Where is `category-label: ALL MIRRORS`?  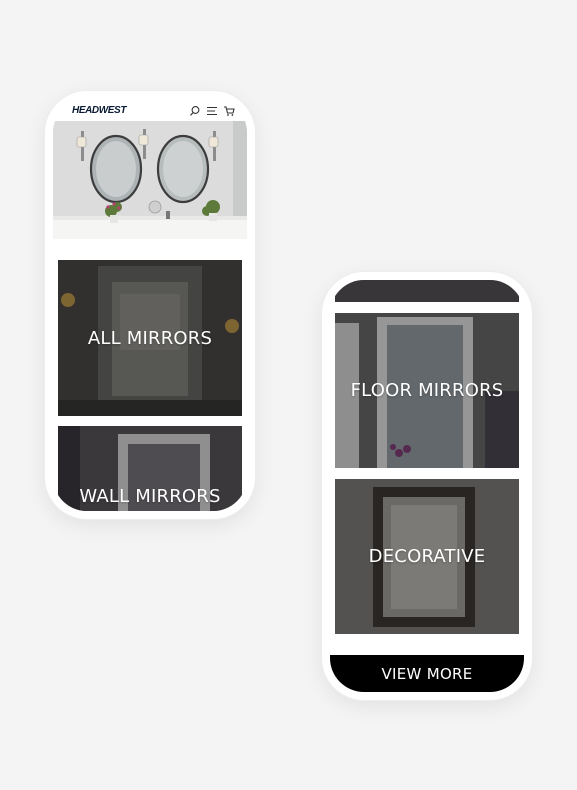
category-label: ALL MIRRORS is located at coordinates (150, 338).